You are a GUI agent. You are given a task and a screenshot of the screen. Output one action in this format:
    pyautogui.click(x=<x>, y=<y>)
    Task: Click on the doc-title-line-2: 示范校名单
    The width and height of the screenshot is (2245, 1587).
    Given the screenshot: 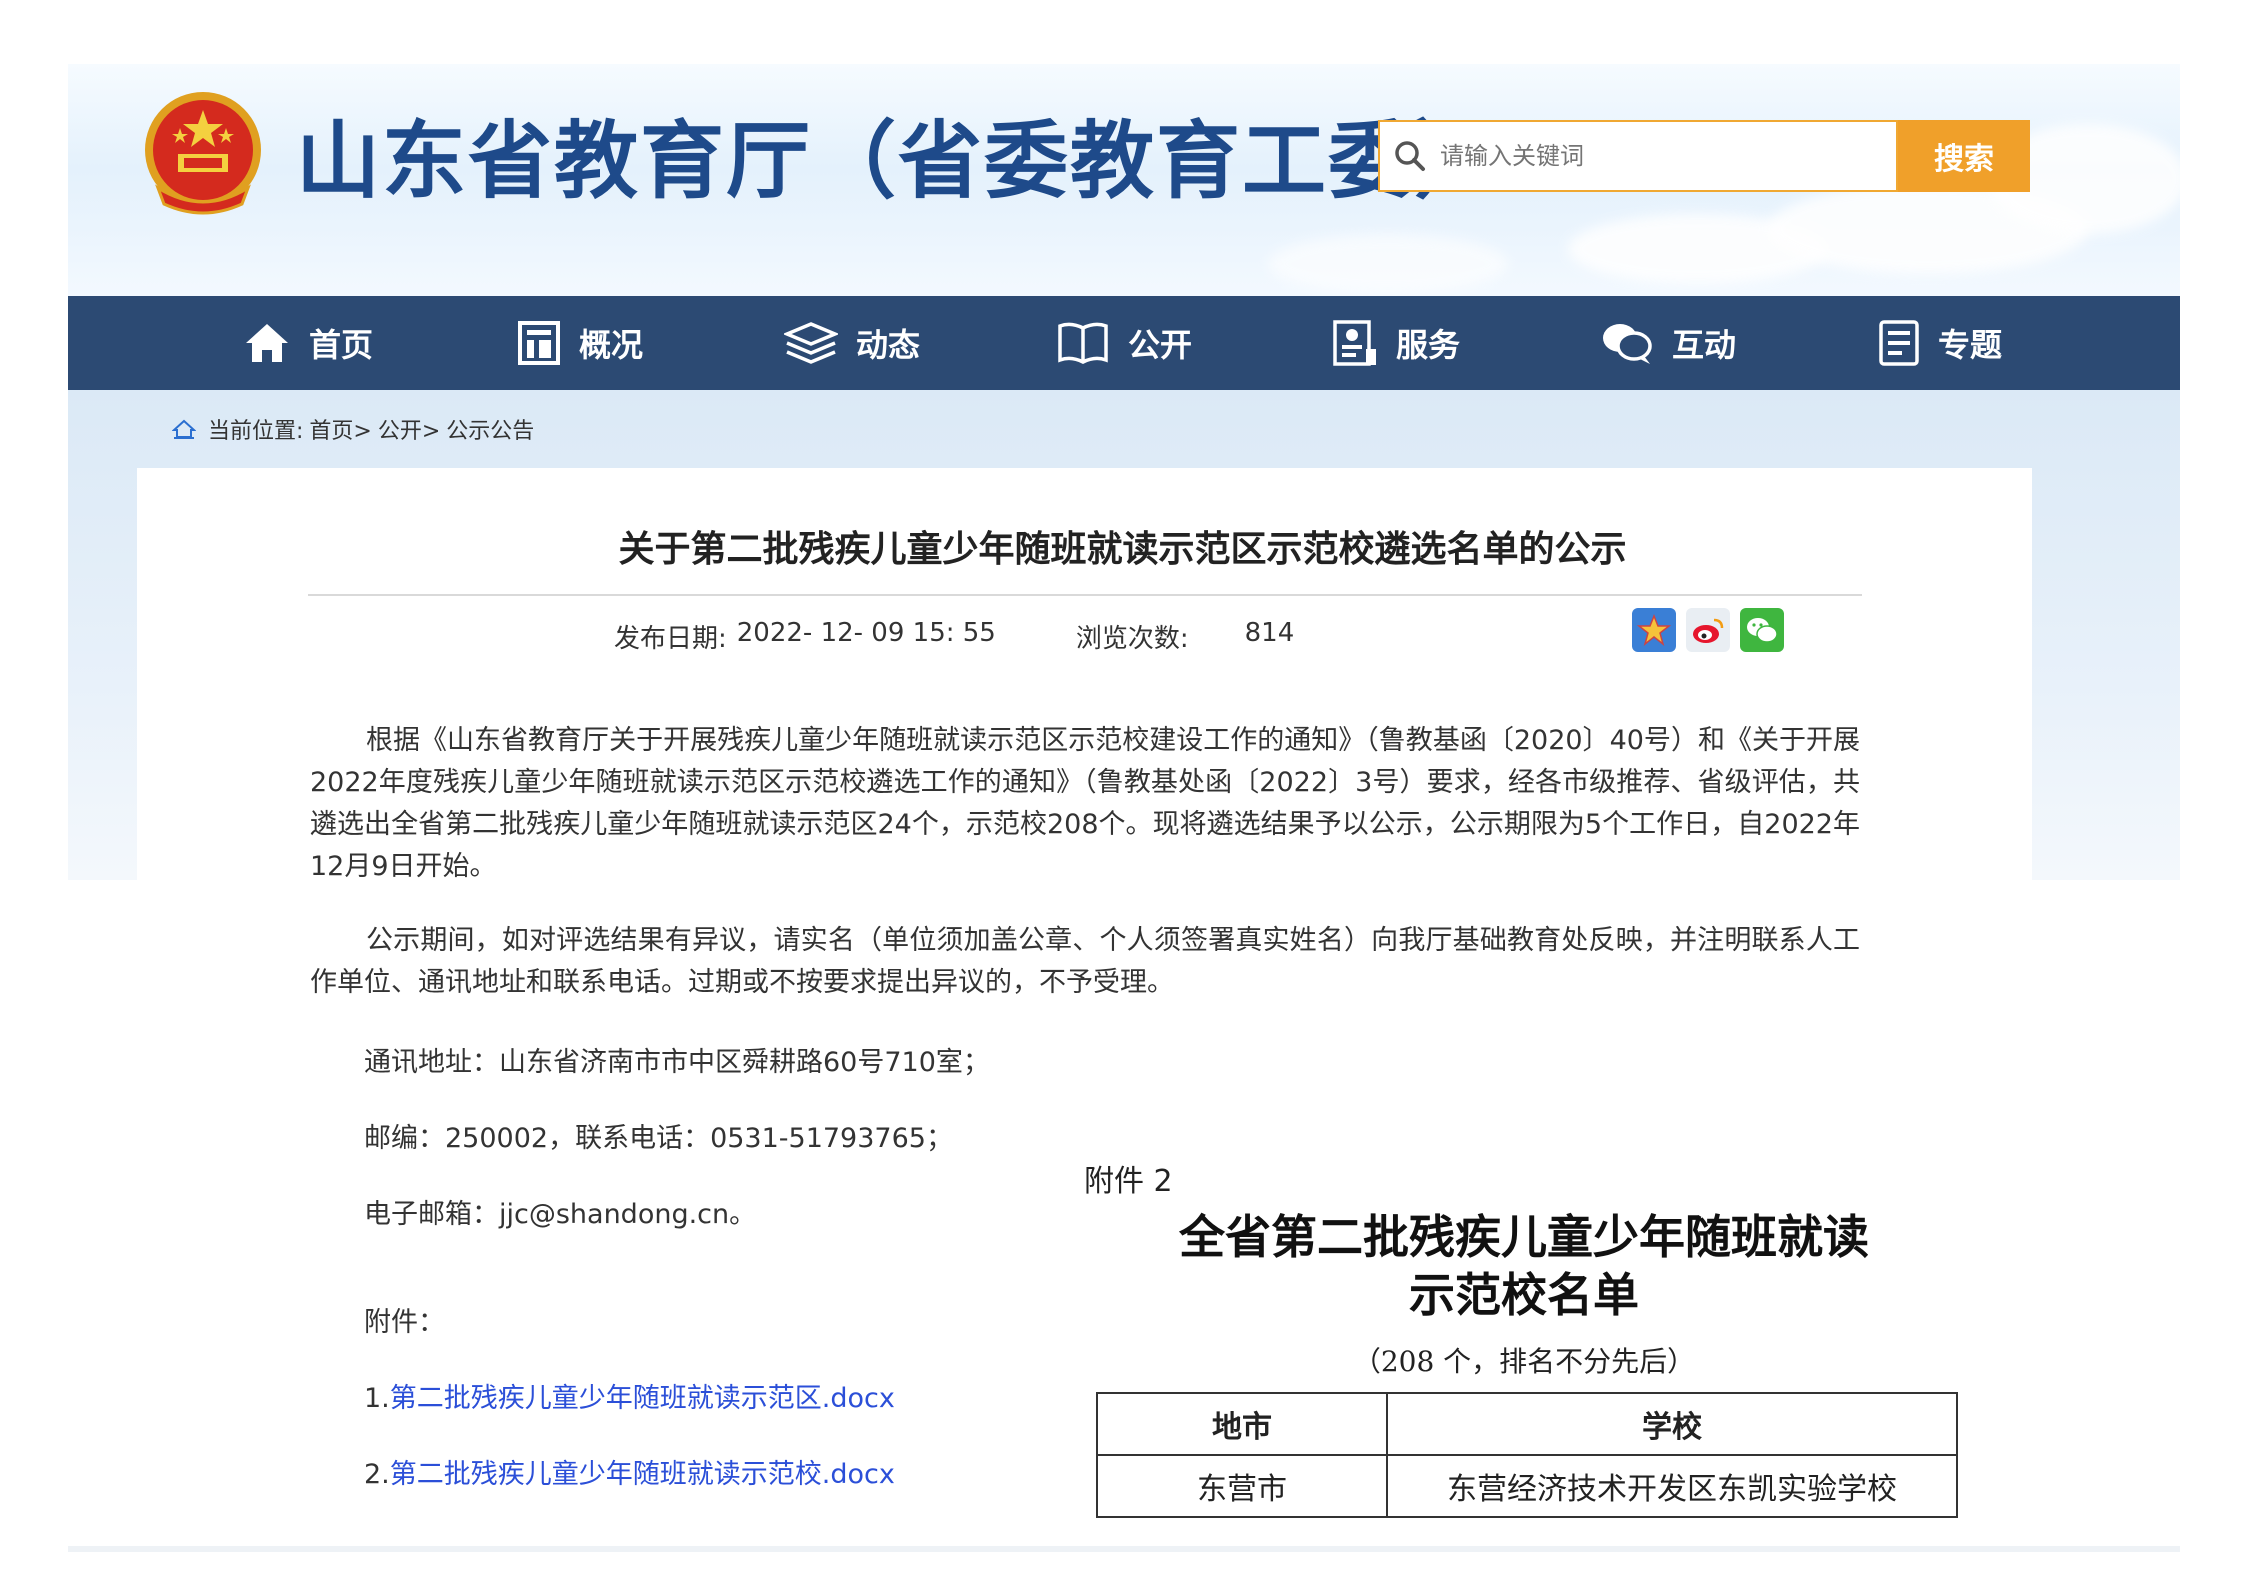 What is the action you would take?
    pyautogui.click(x=1524, y=1295)
    